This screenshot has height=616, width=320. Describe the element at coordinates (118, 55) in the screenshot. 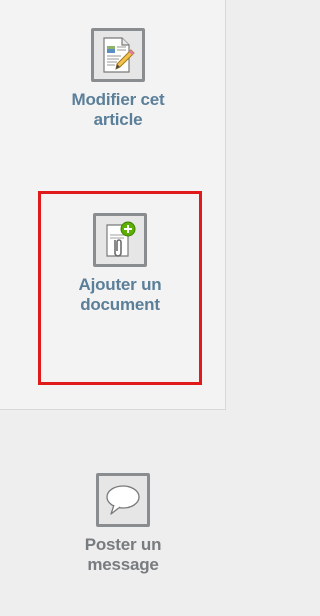

I see `edit-document-icon` at that location.